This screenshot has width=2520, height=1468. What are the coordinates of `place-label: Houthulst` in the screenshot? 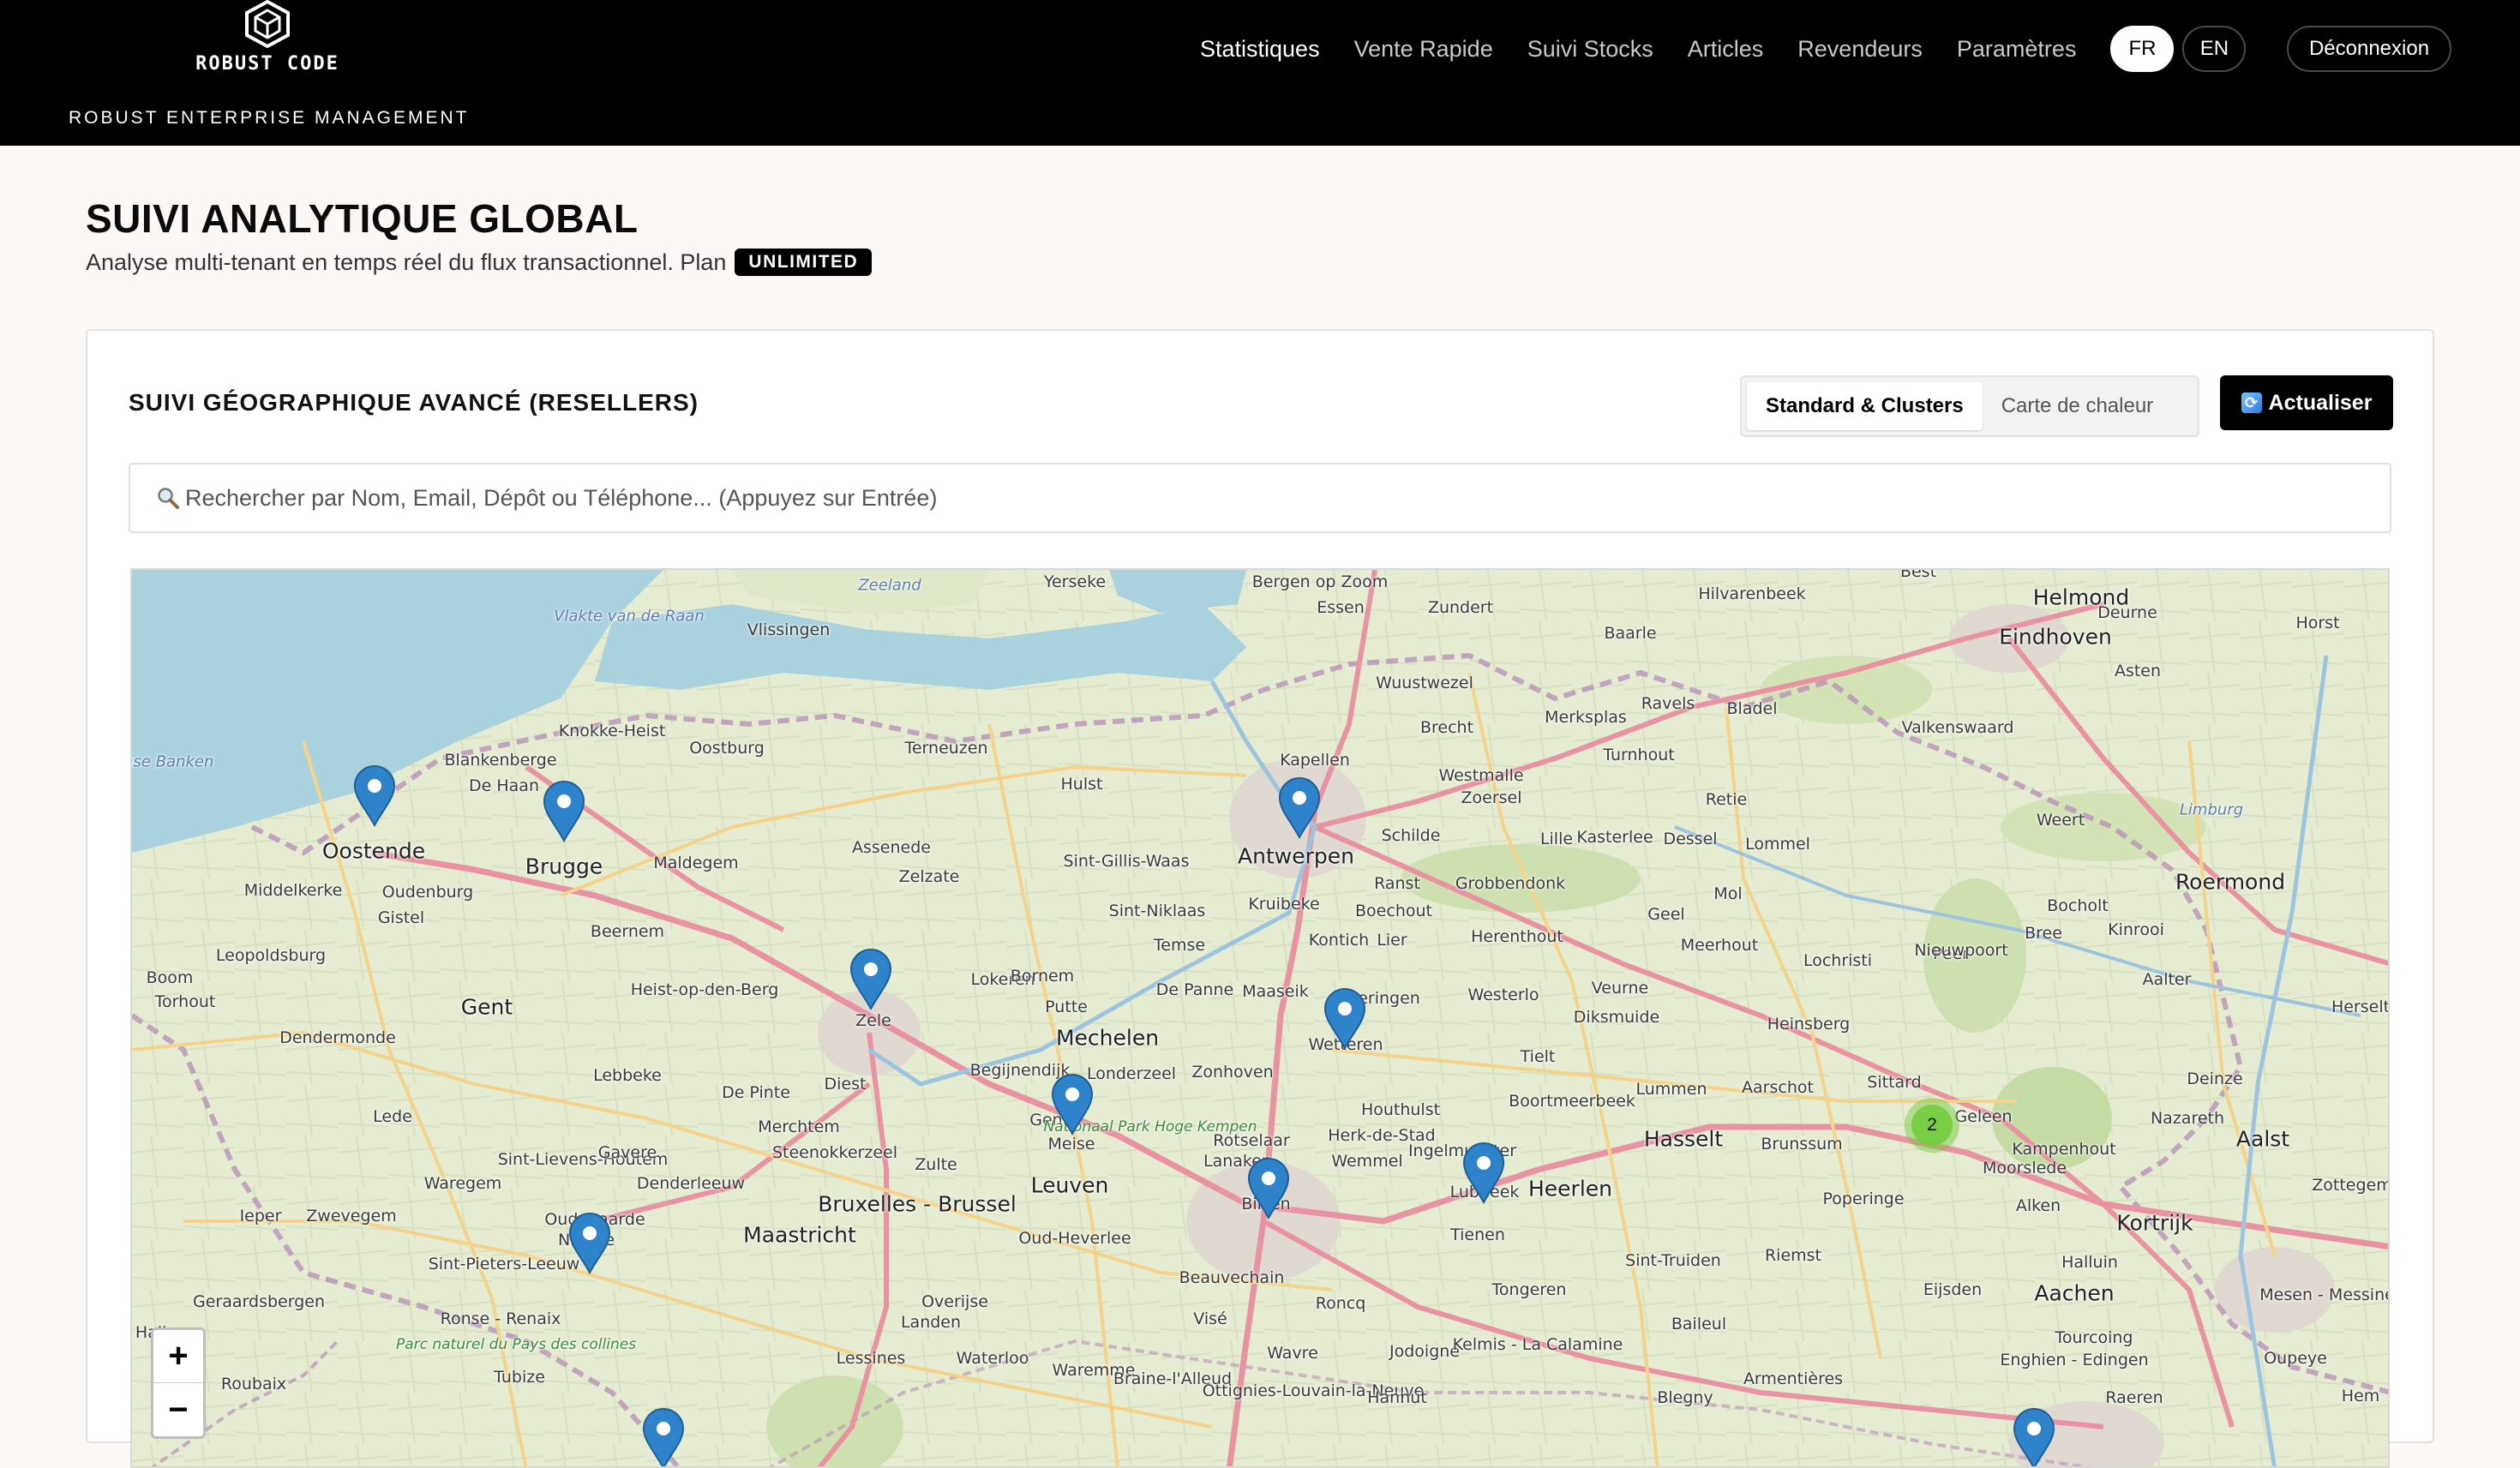 It's located at (1400, 1110).